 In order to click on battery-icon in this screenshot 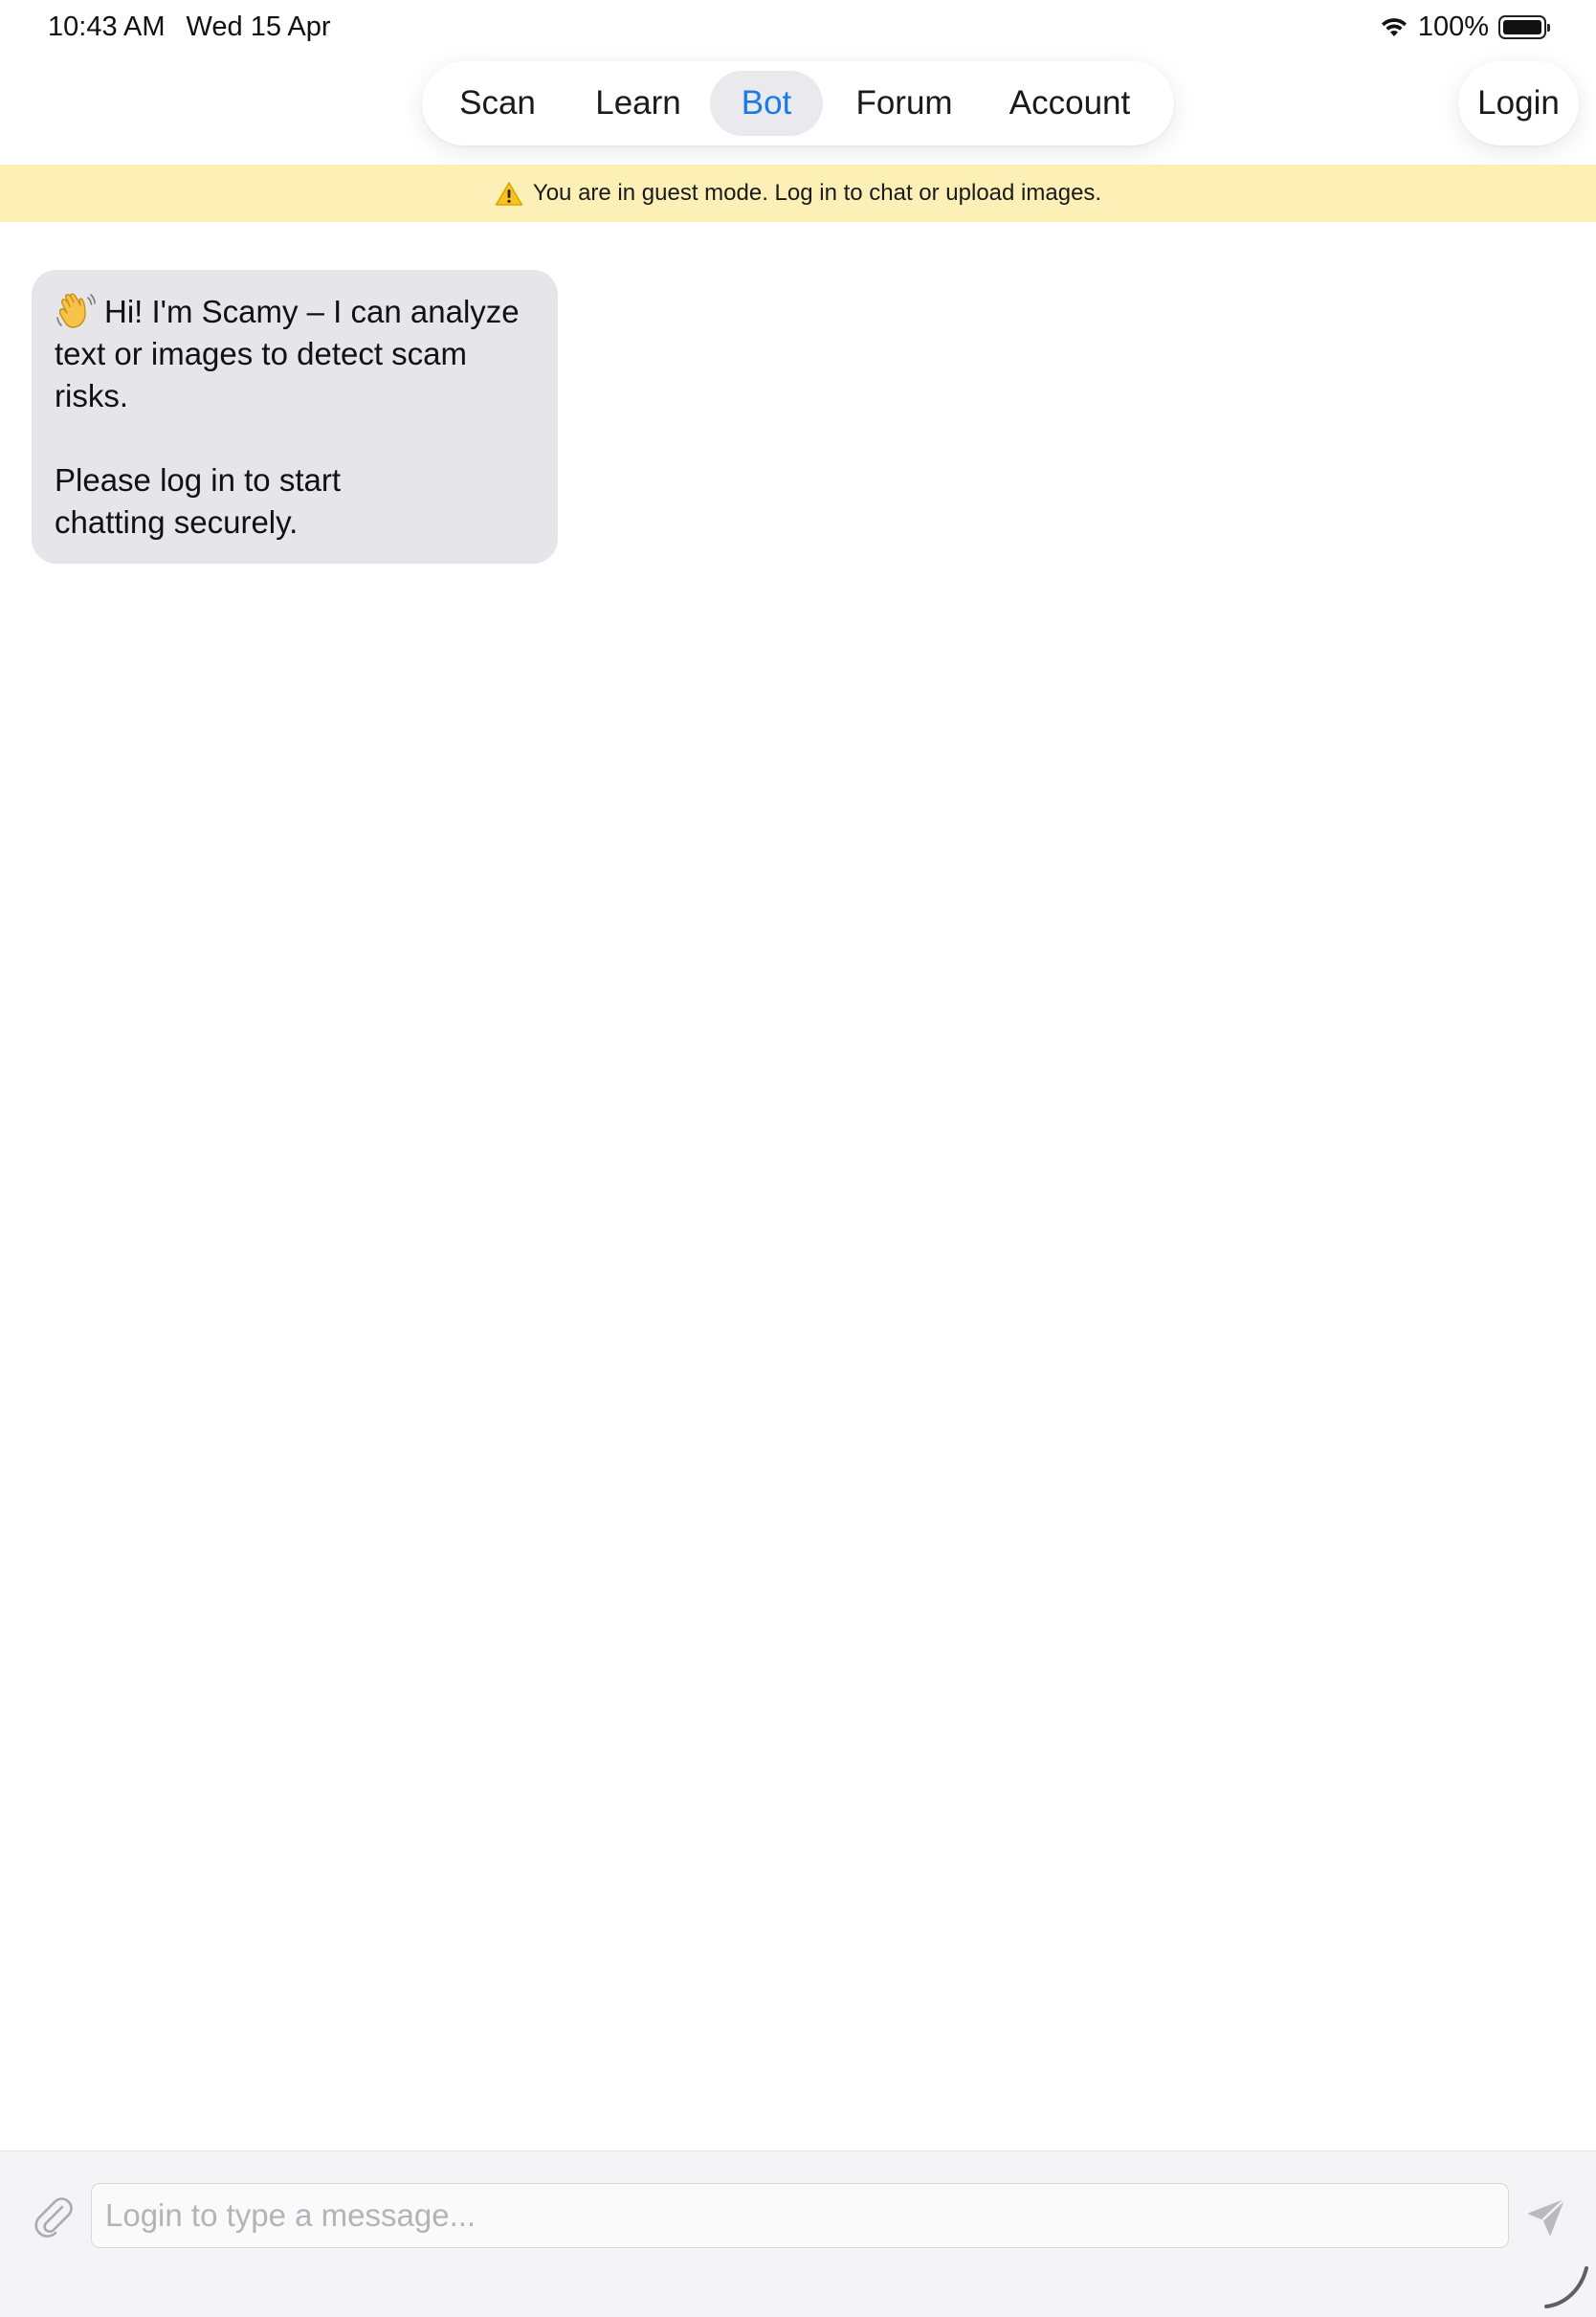, I will do `click(1524, 27)`.